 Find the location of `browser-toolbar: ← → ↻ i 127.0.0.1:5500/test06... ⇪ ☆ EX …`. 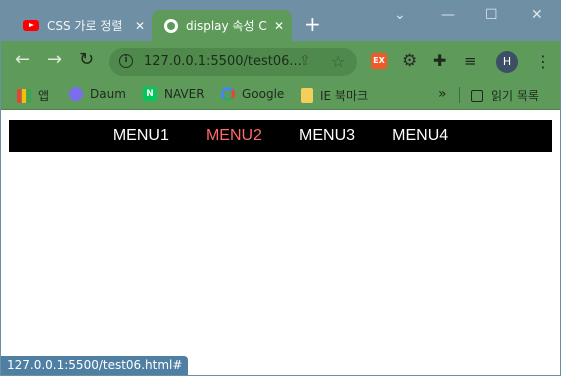

browser-toolbar: ← → ↻ i 127.0.0.1:5500/test06... ⇪ ☆ EX … is located at coordinates (280, 61).